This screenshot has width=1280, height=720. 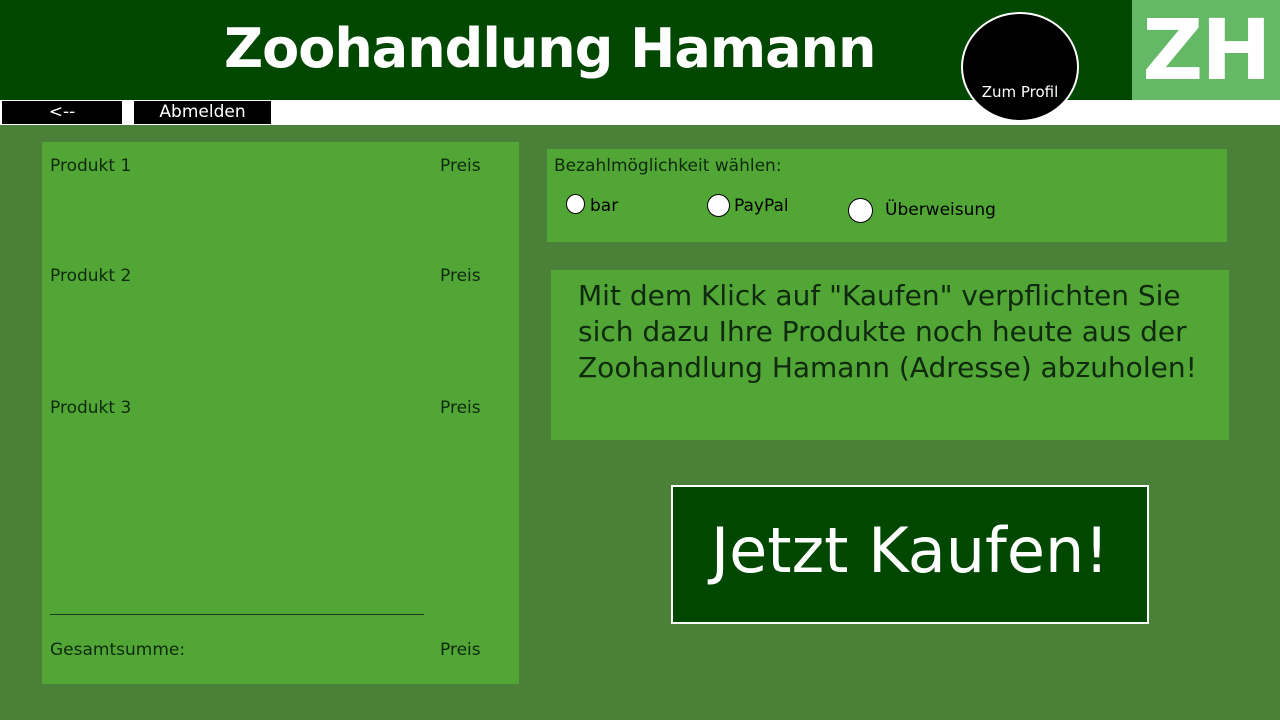 I want to click on buy-button: Jetzt Kaufen!, so click(x=910, y=554).